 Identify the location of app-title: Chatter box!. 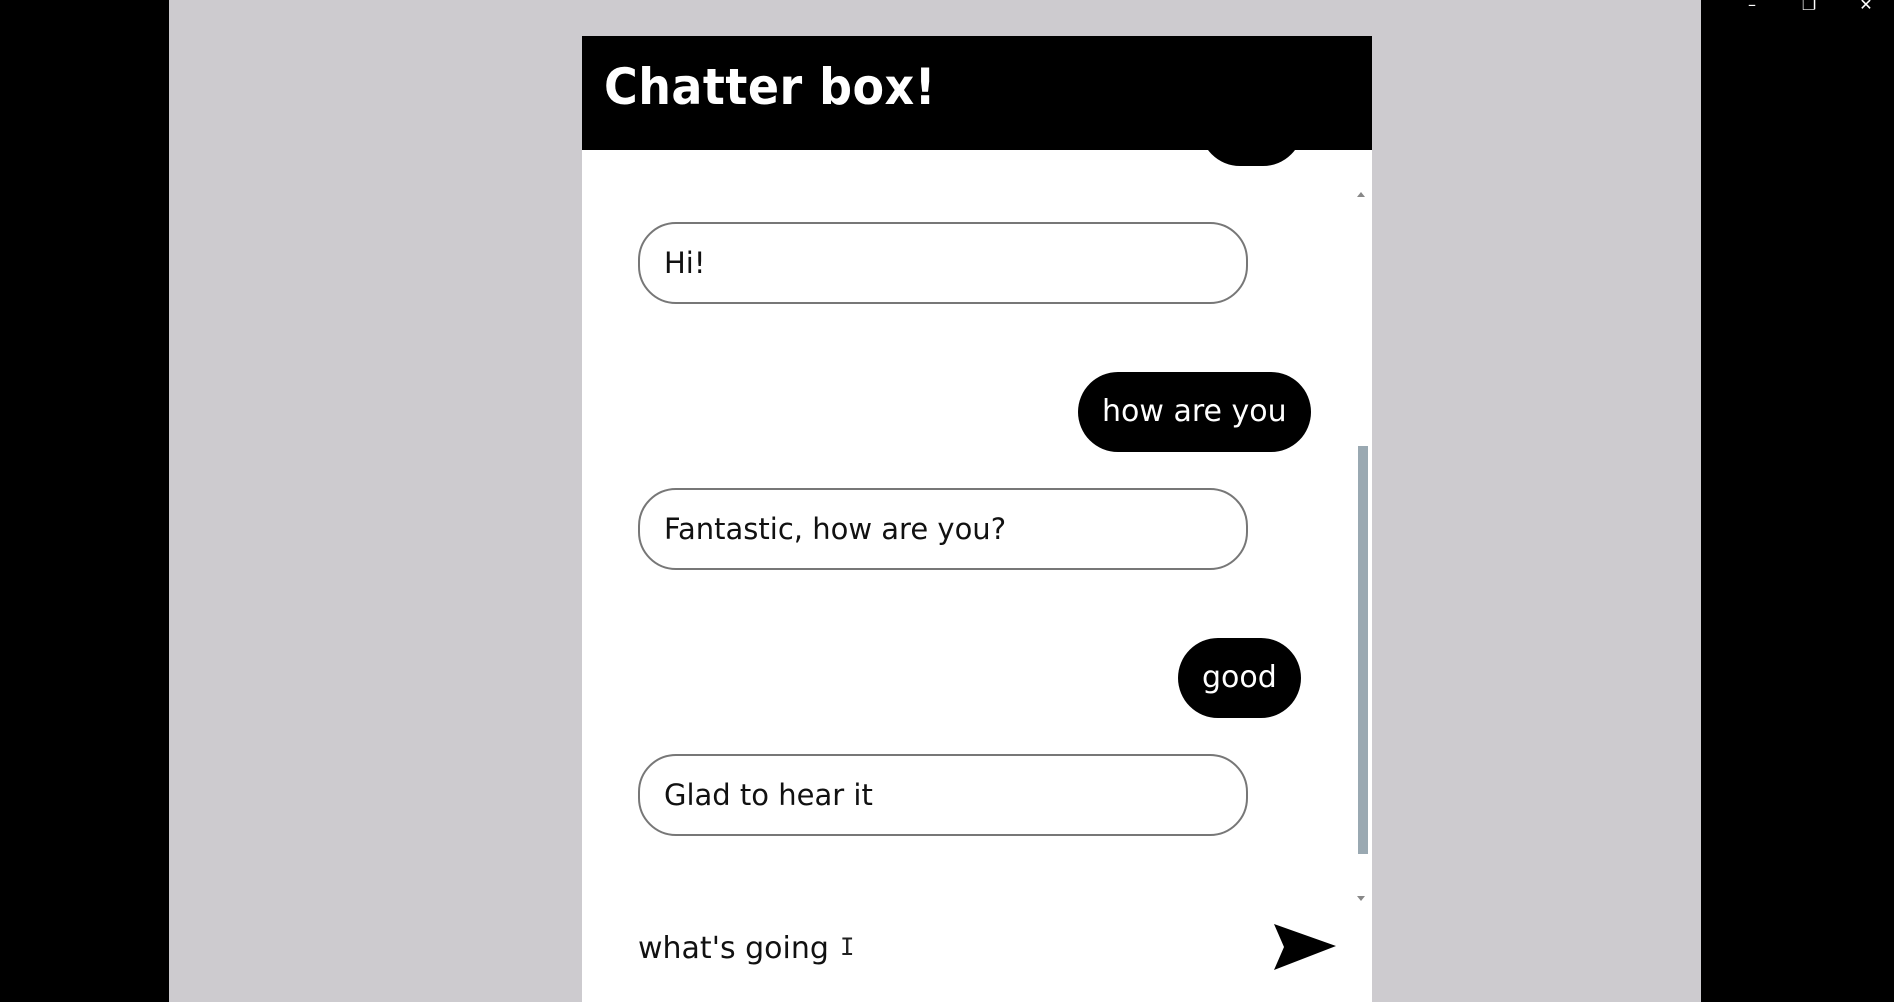
(770, 87).